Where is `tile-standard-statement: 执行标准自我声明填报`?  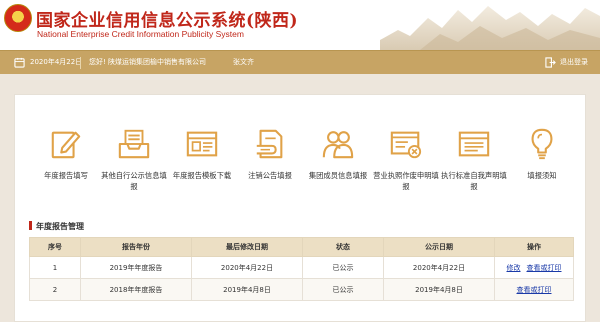 tile-standard-statement: 执行标准自我声明填报 is located at coordinates (474, 159).